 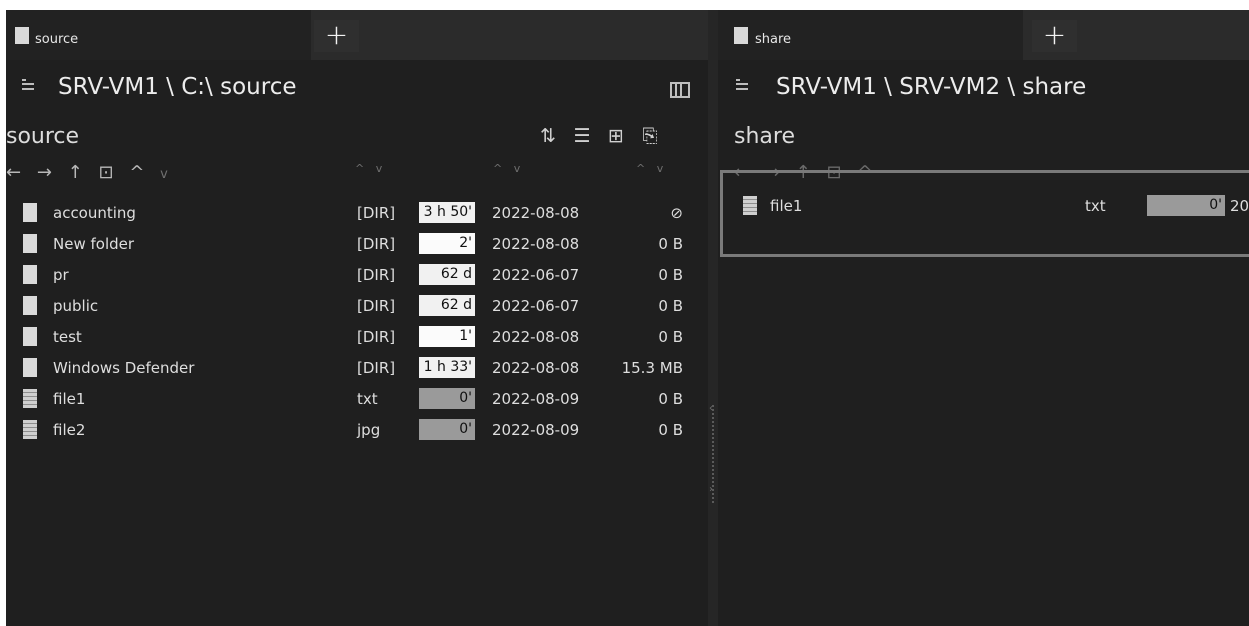 I want to click on item-type: jpg, so click(x=369, y=430).